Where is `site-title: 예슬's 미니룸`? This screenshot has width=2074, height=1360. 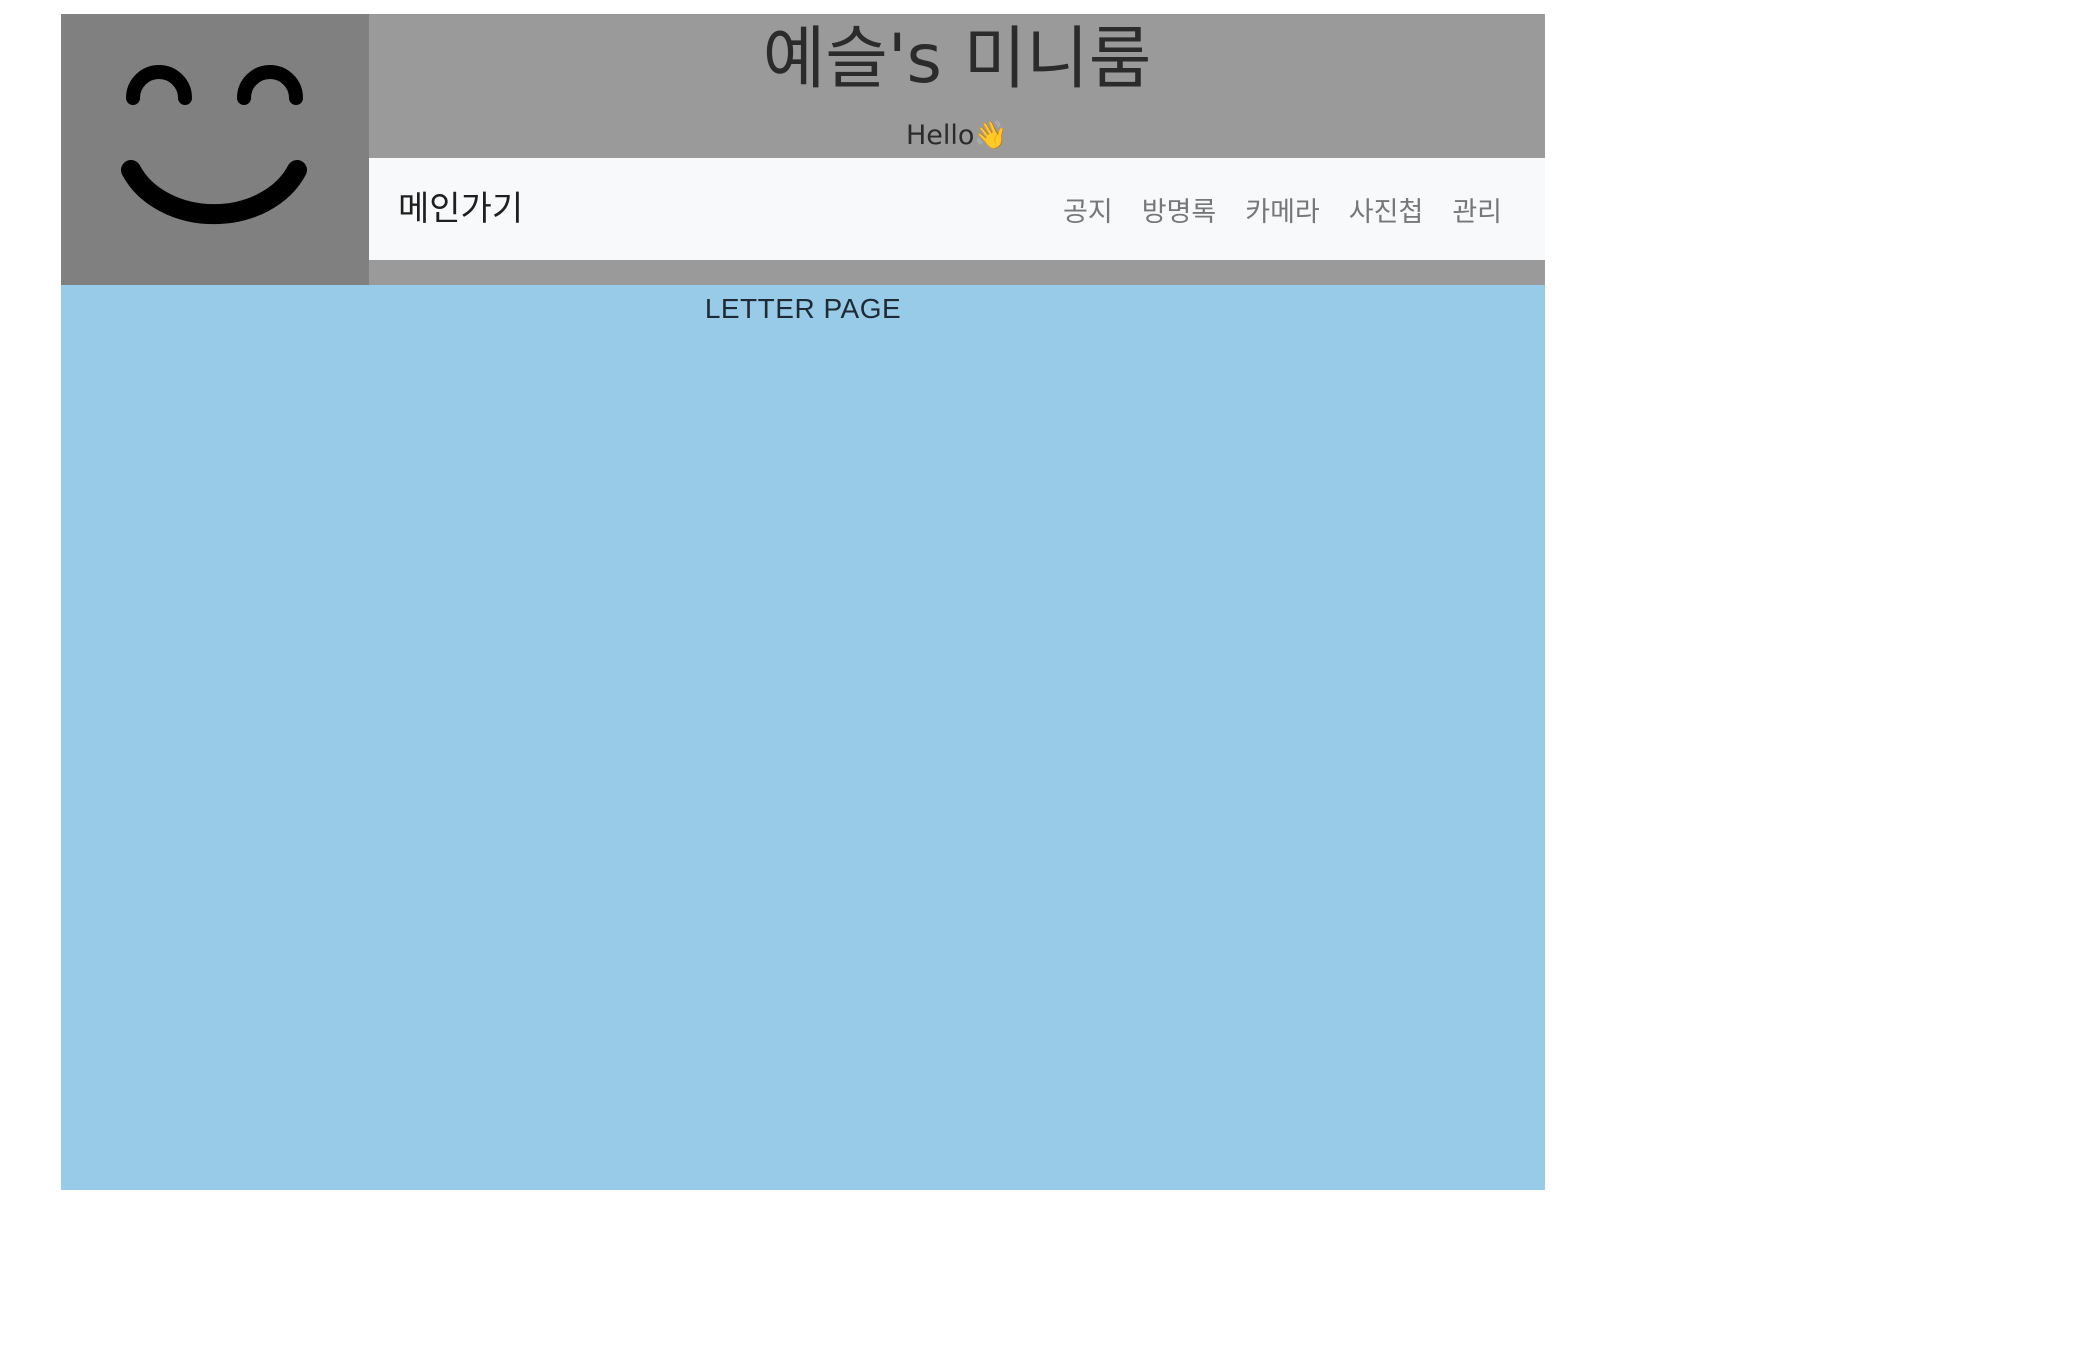
site-title: 예슬's 미니룸 is located at coordinates (957, 59).